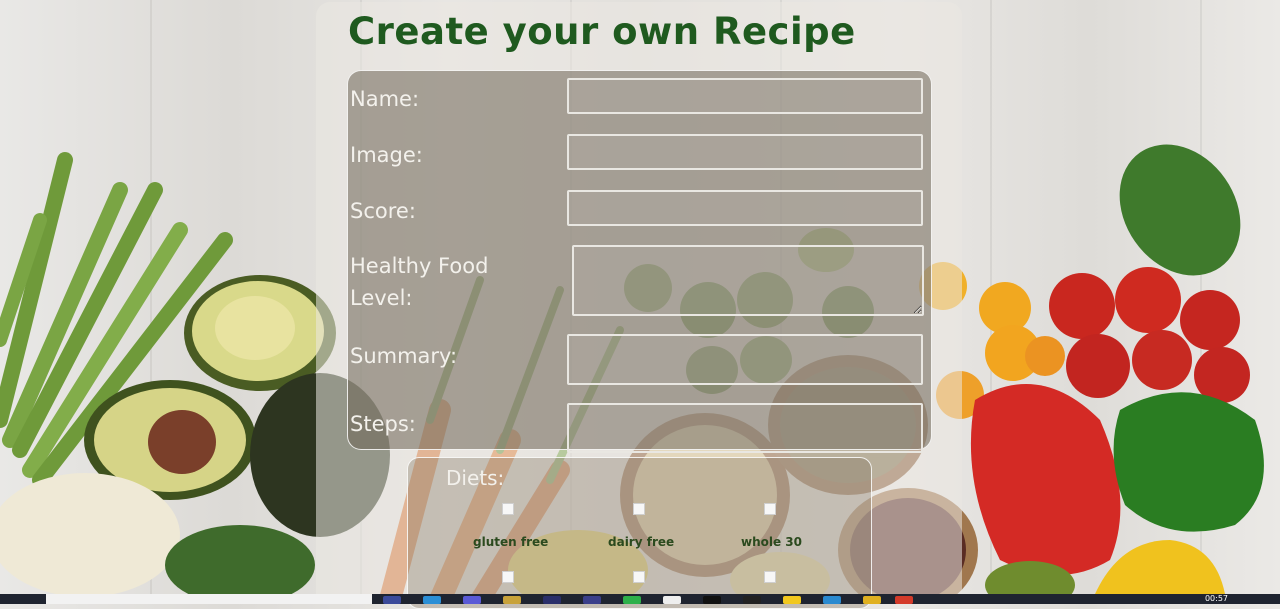 The image size is (1280, 609). What do you see at coordinates (745, 96) in the screenshot?
I see `name-input` at bounding box center [745, 96].